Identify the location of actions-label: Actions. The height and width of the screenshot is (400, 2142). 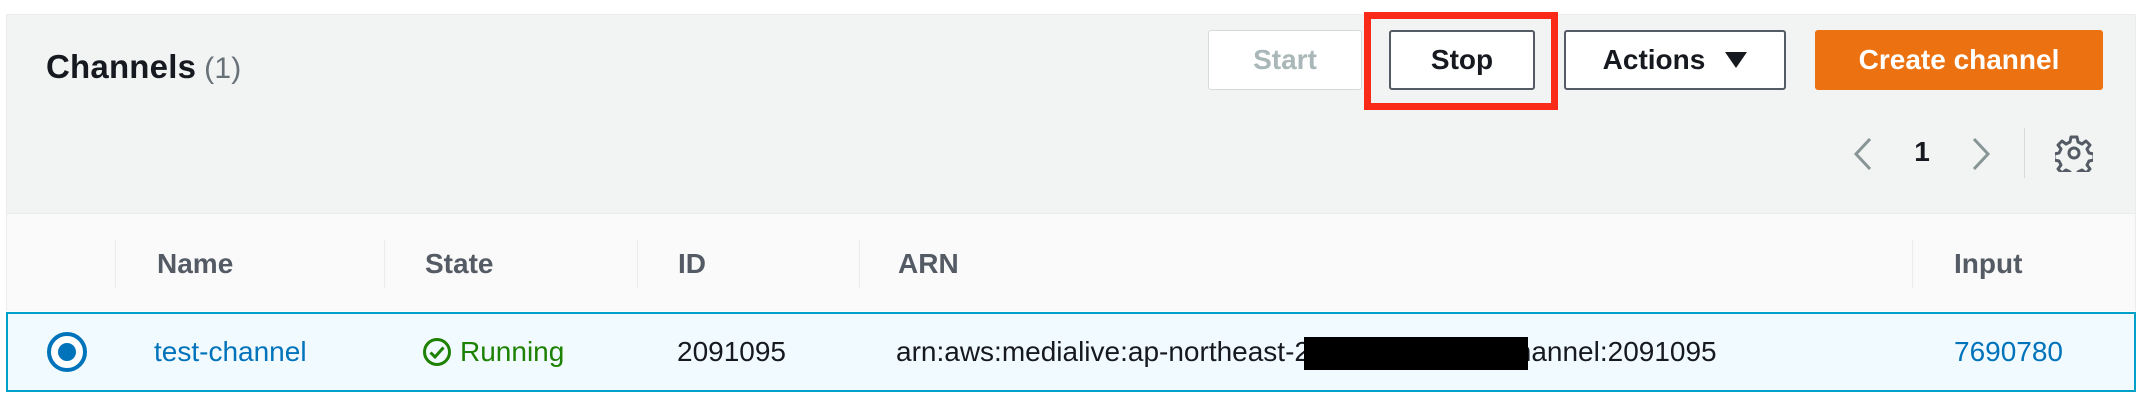
(1654, 59).